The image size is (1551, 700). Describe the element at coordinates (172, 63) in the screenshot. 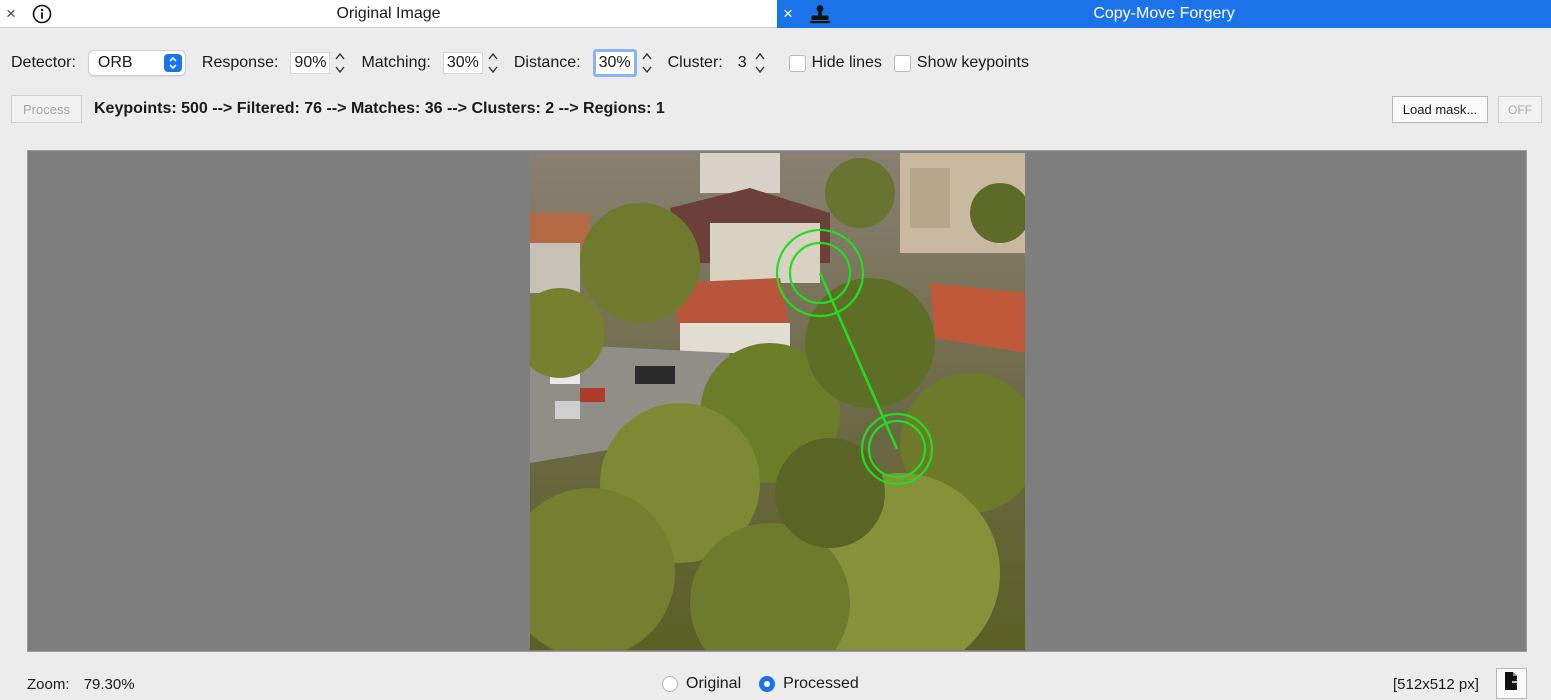

I see `updown-chevron-icon` at that location.